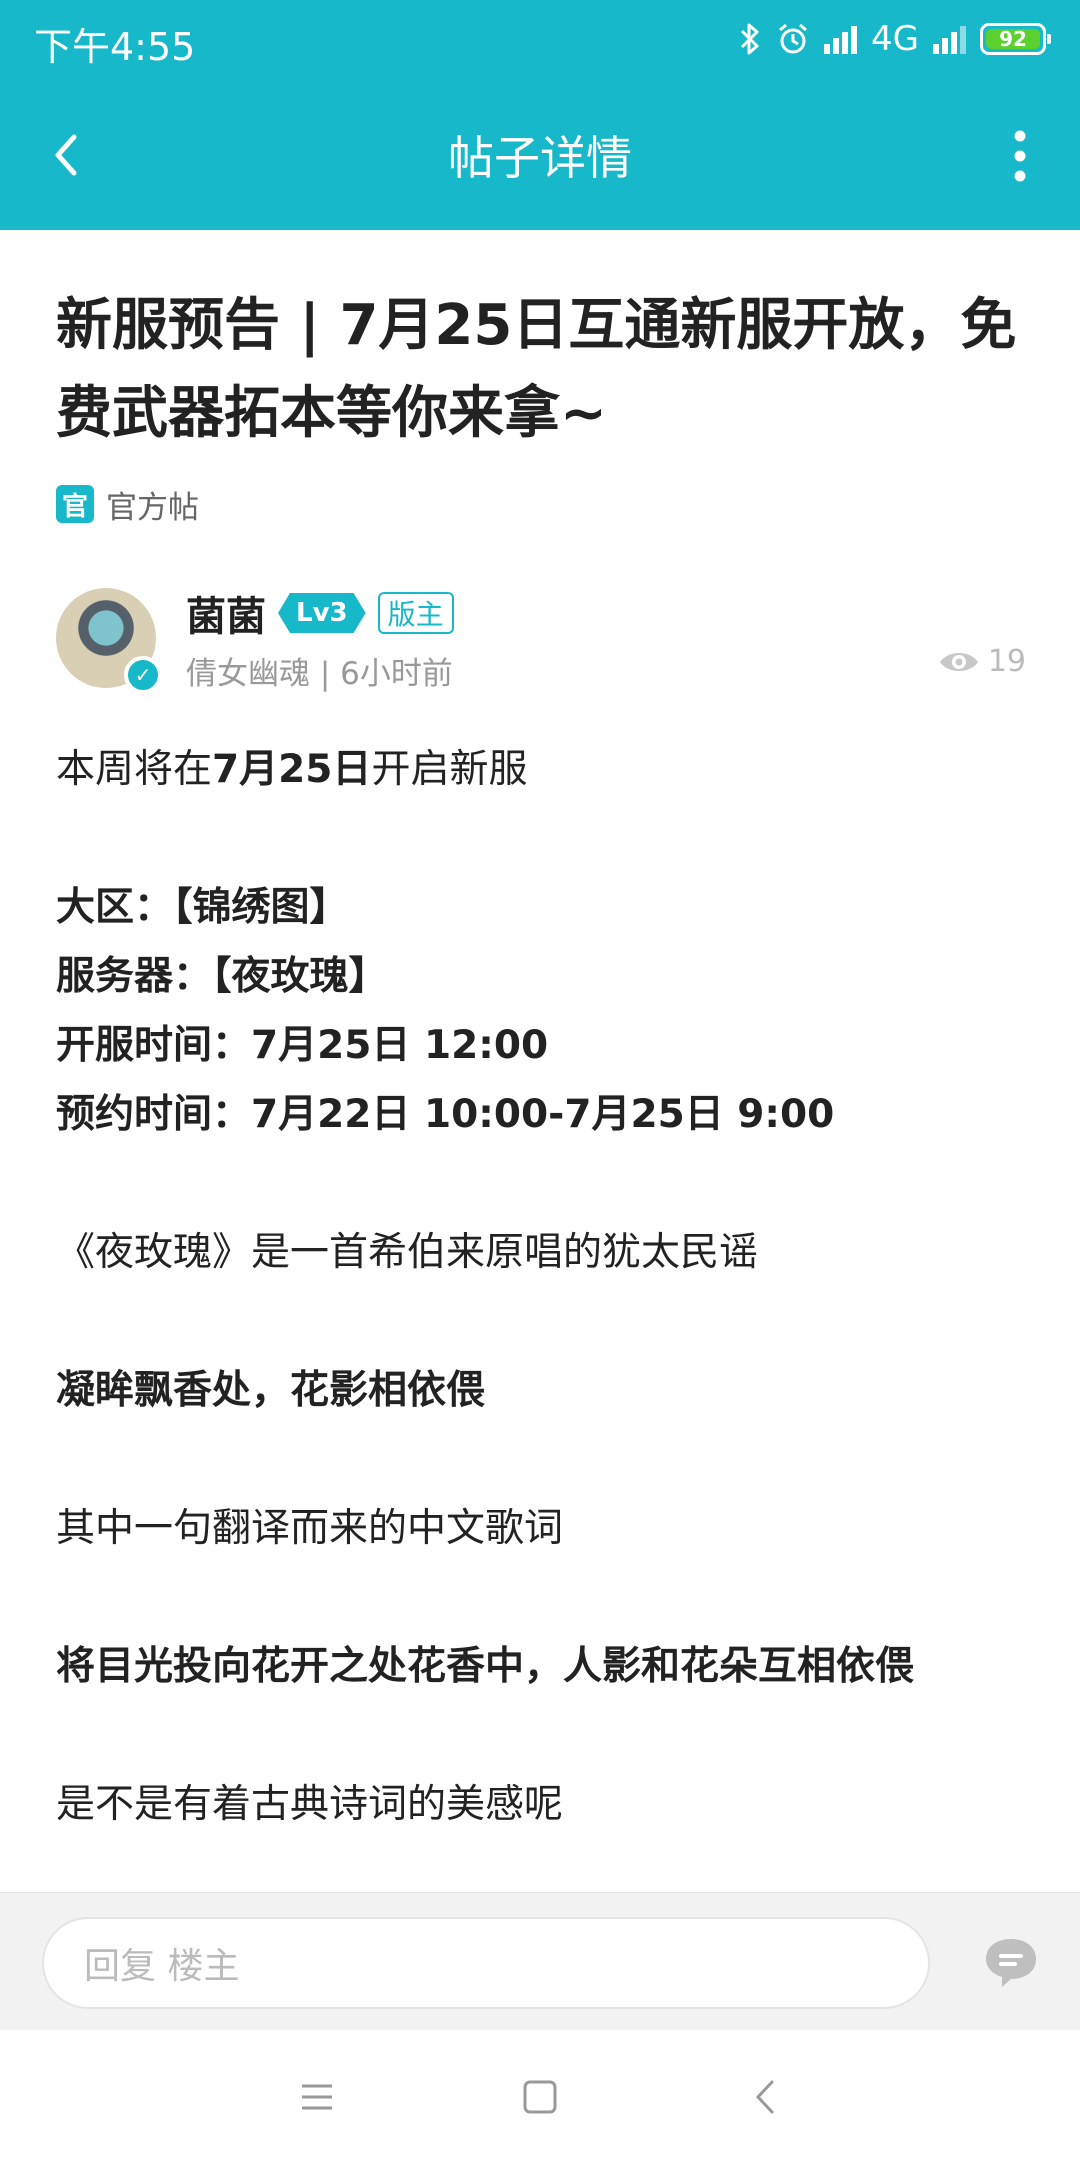  I want to click on author-name: 菌菌, so click(226, 613).